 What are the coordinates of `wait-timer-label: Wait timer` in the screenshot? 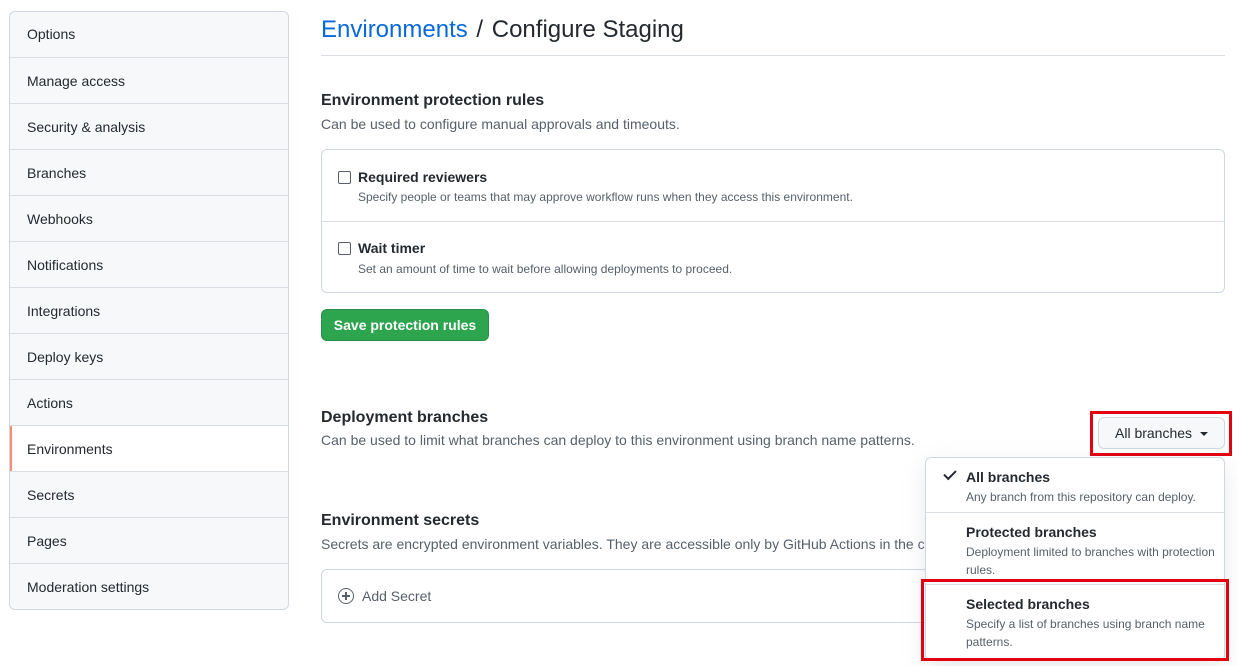 It's located at (392, 248).